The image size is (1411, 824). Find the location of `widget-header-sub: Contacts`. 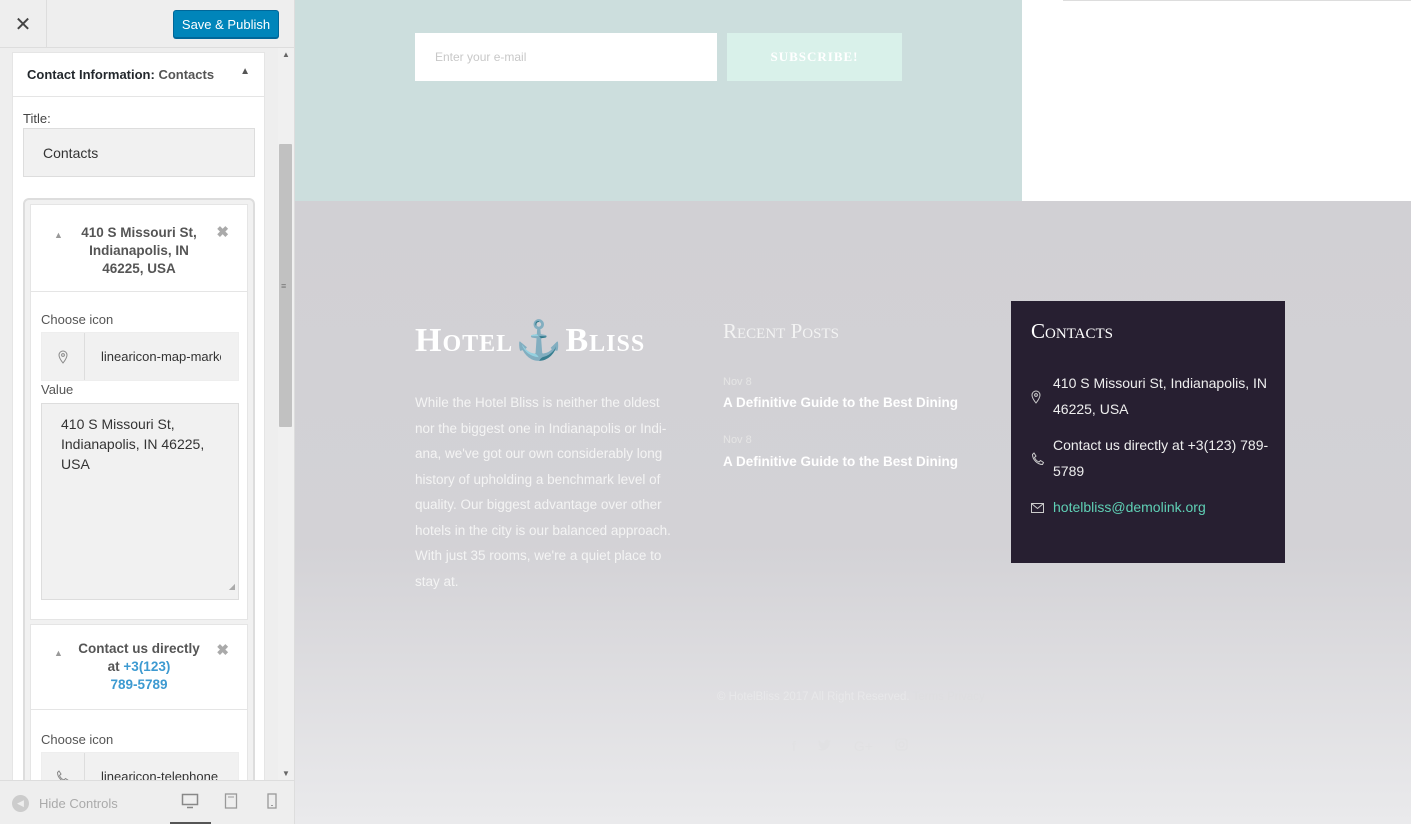

widget-header-sub: Contacts is located at coordinates (186, 74).